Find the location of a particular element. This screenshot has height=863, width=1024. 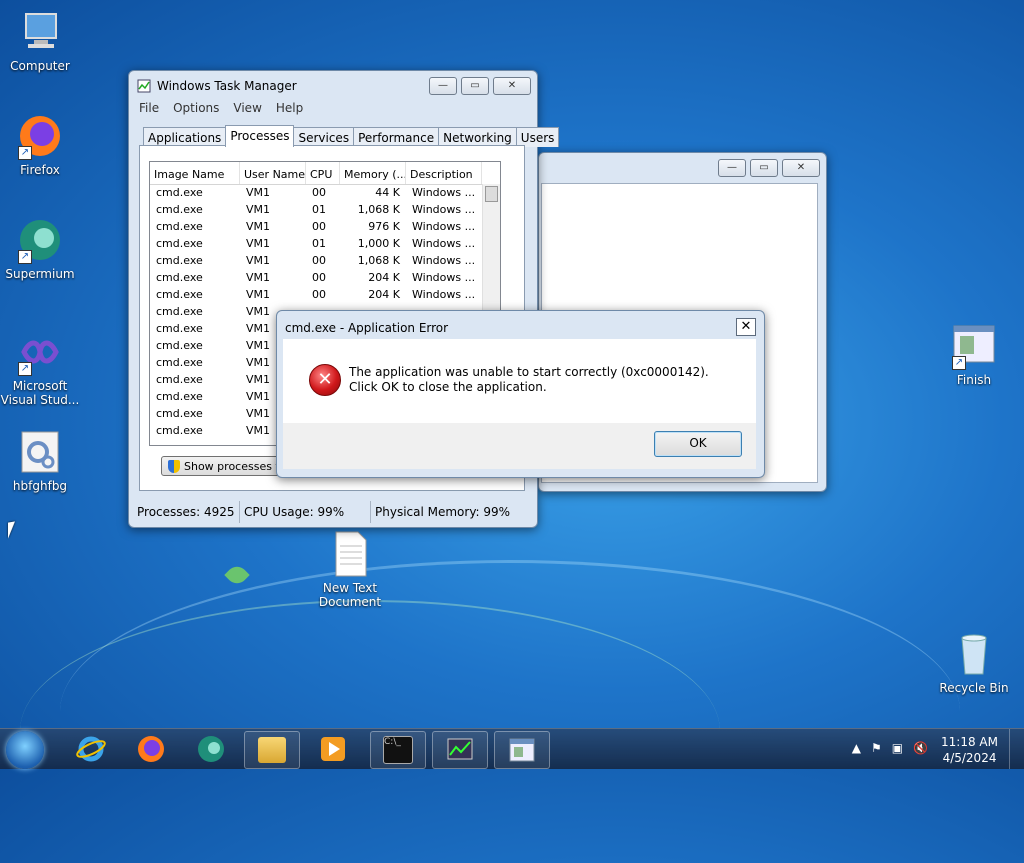

taskbar-firefox is located at coordinates (151, 749).